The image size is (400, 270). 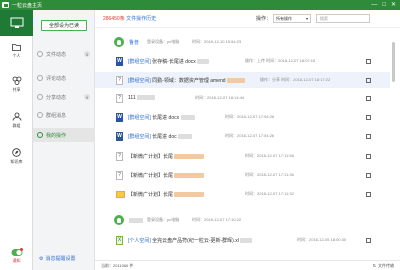 I want to click on item-description: 111, so click(x=141, y=98).